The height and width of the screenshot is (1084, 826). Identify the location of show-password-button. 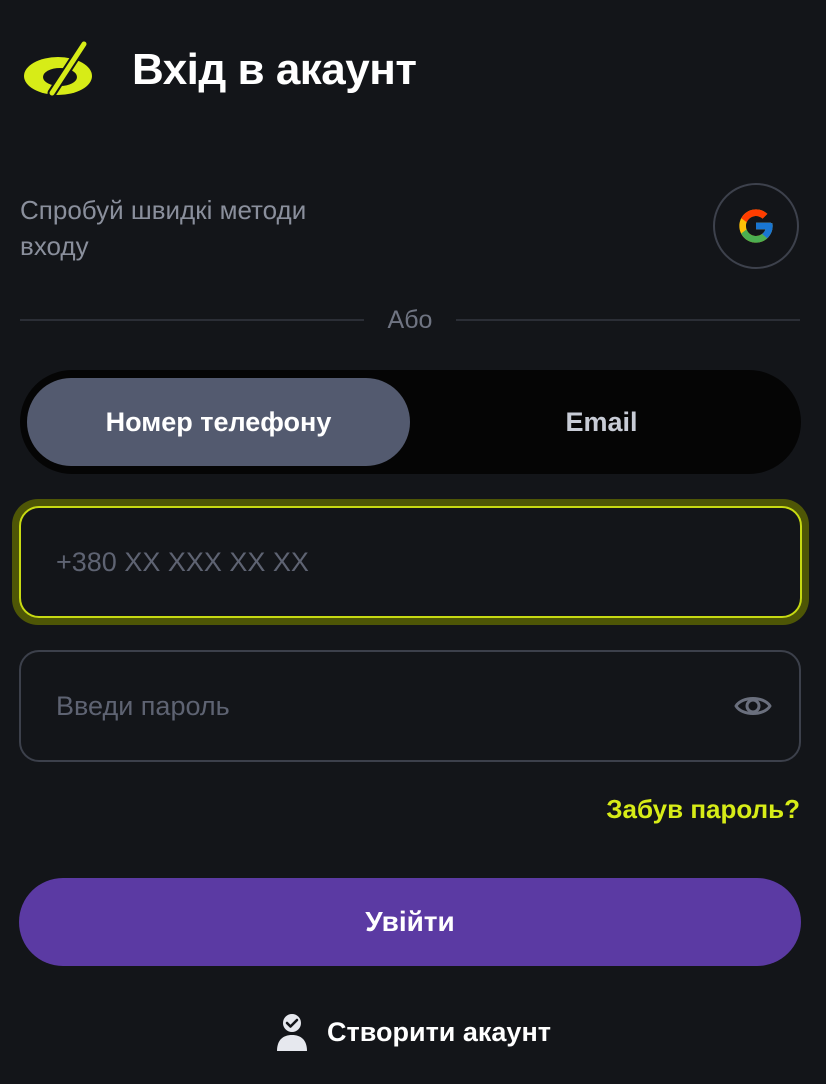
(753, 706).